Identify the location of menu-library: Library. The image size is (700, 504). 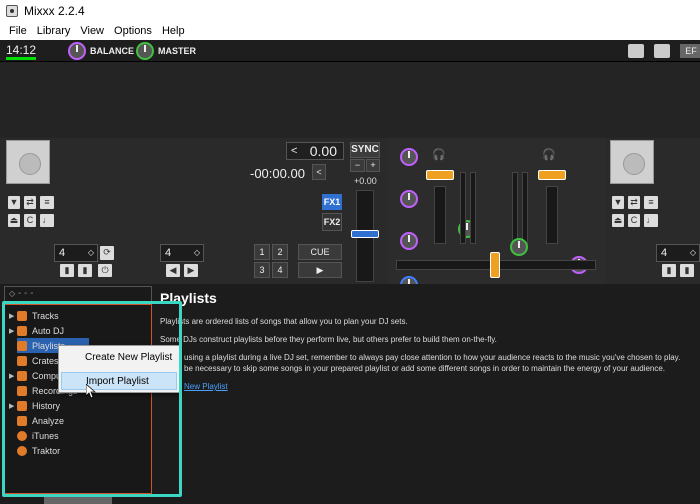
(54, 31).